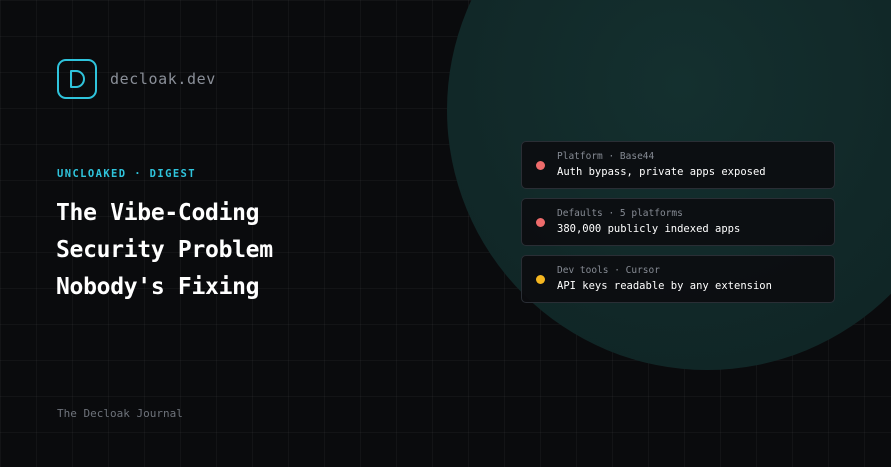  I want to click on brand-logo: decloak.dev, so click(136, 79).